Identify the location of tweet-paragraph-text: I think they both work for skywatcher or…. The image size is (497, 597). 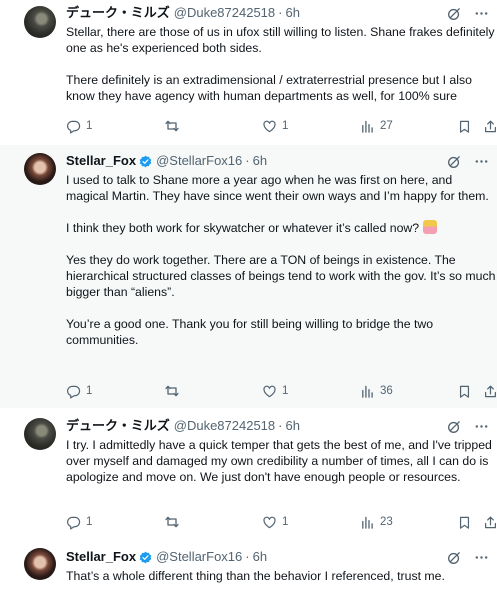
(243, 228).